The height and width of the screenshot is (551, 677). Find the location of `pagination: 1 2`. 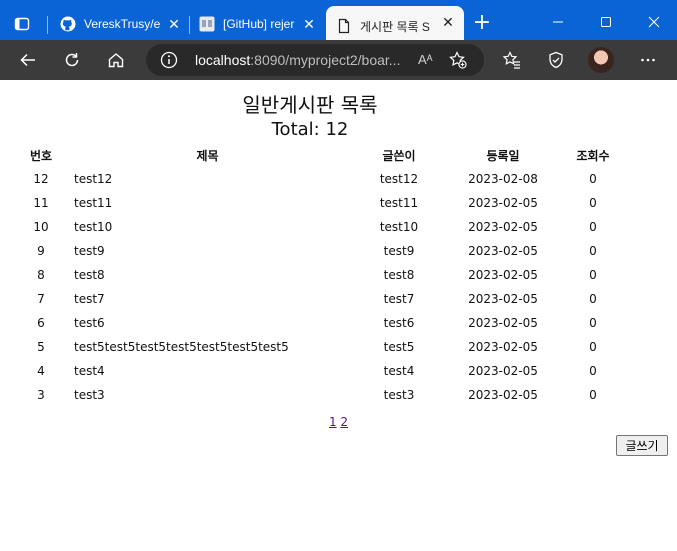

pagination: 1 2 is located at coordinates (338, 422).